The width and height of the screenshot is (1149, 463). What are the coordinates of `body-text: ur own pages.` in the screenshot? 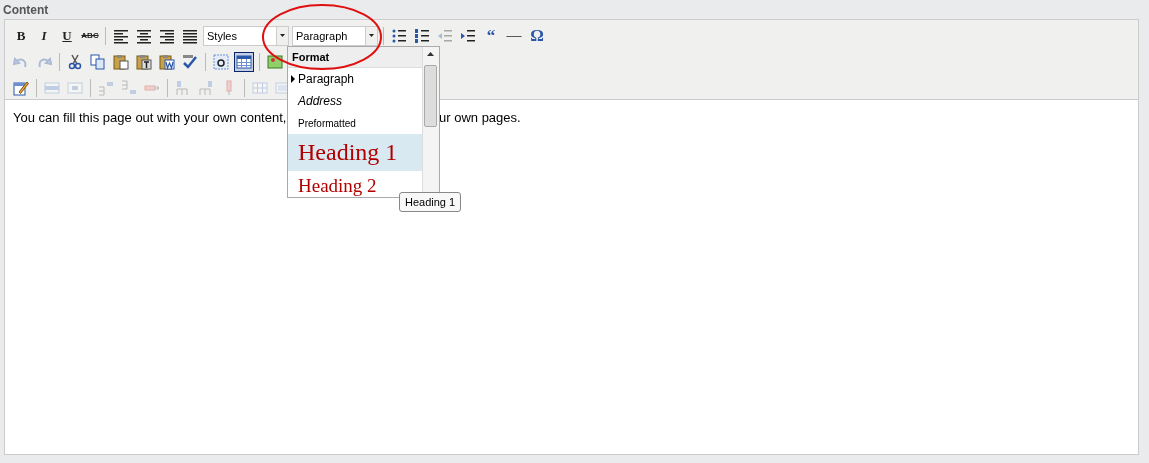 It's located at (480, 117).